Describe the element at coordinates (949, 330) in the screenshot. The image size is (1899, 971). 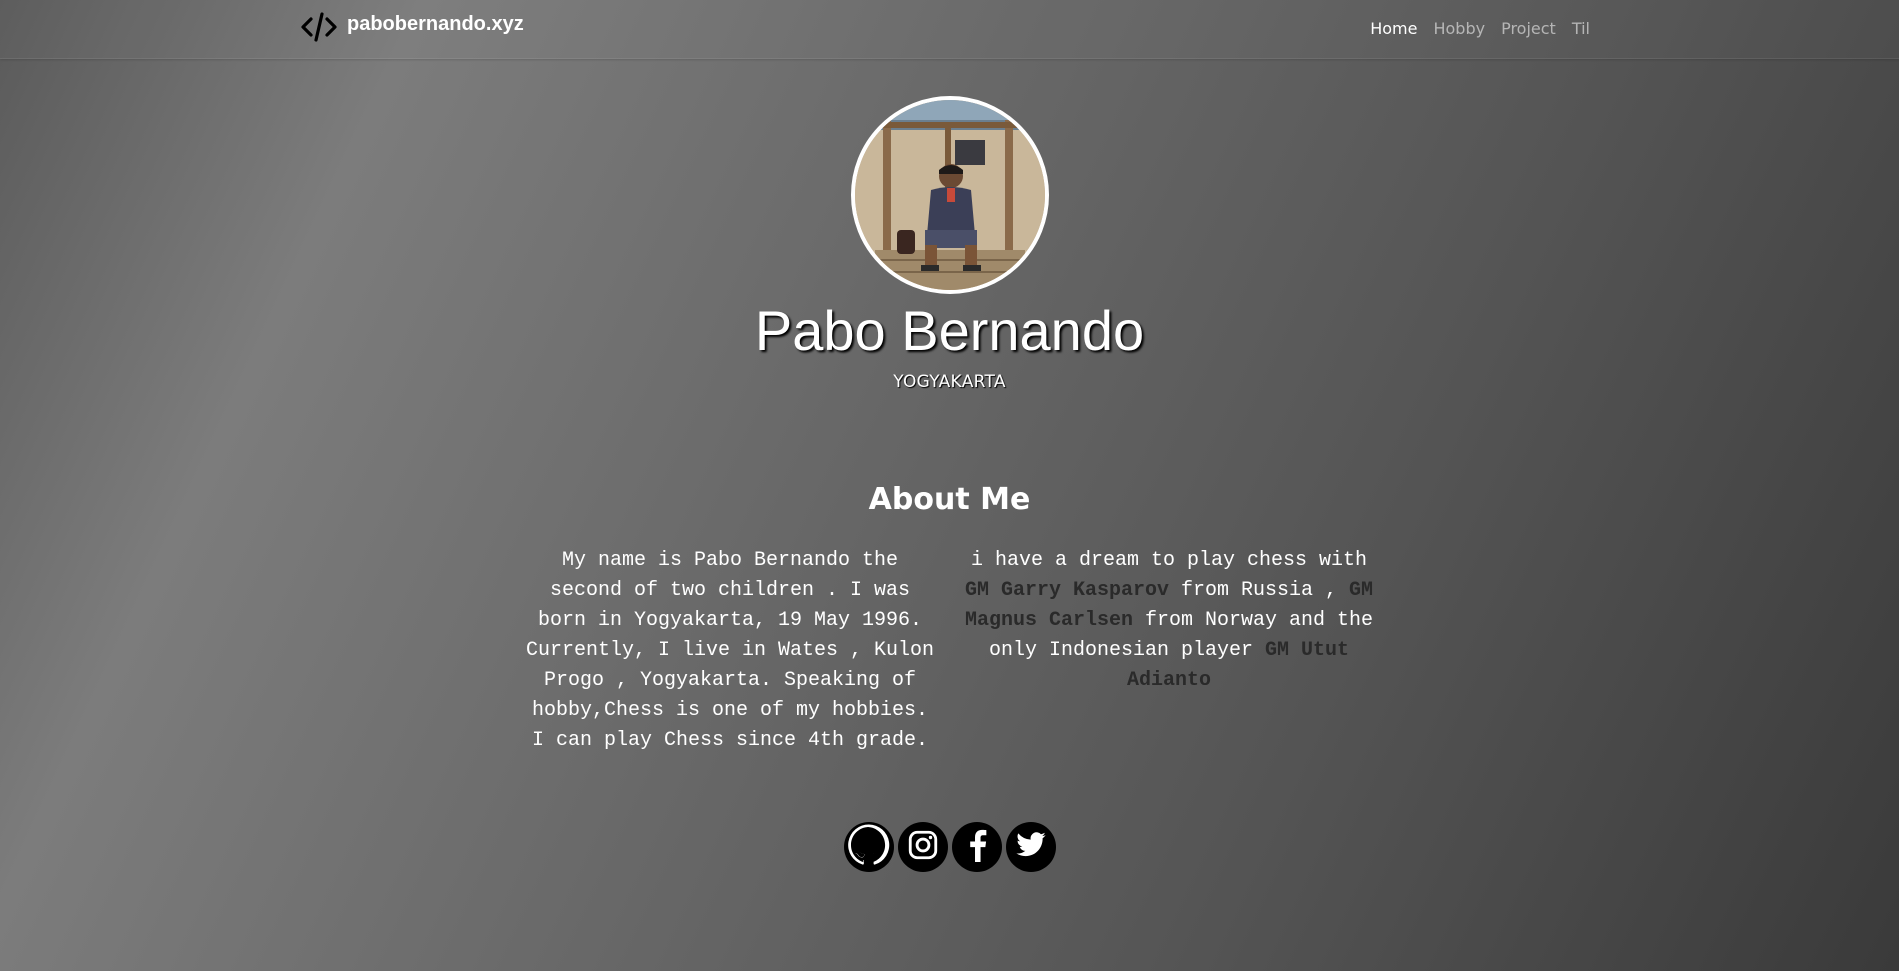
I see `profile-name: Pabo Bernando` at that location.